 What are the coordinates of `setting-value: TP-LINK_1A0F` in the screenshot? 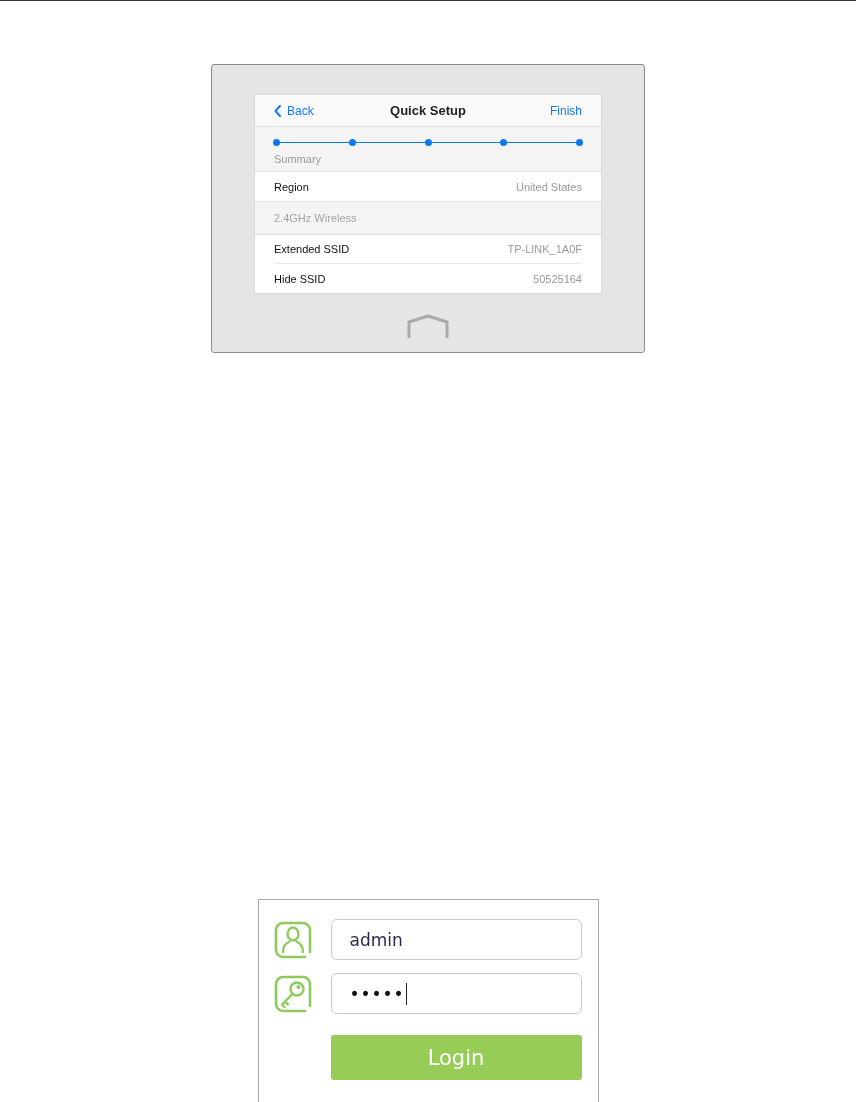 It's located at (544, 249).